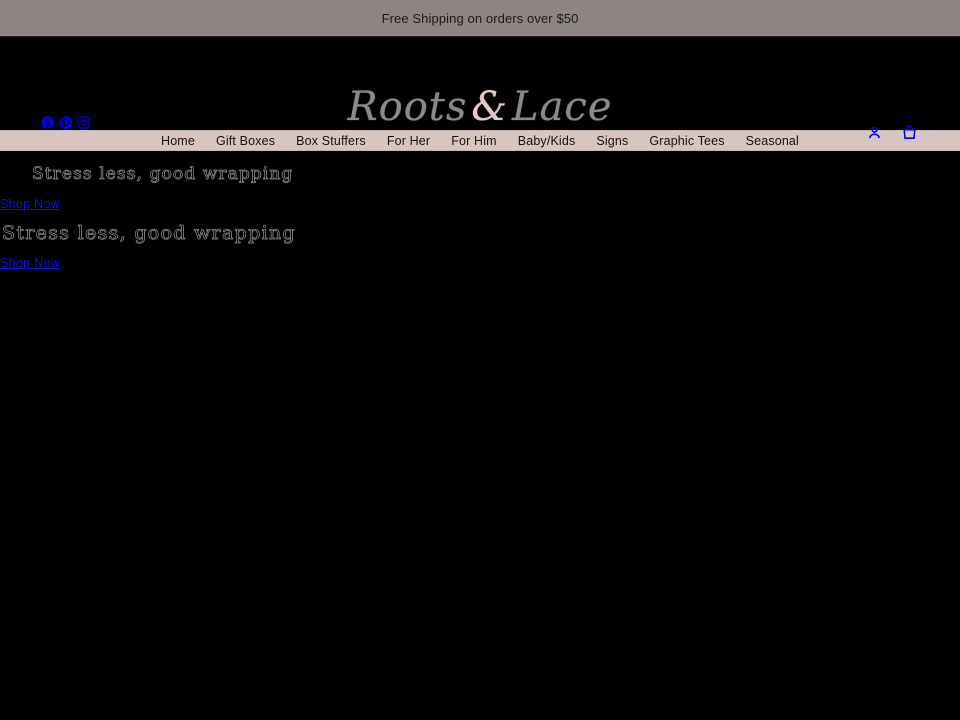 The height and width of the screenshot is (720, 960). I want to click on logo-container: Roots & Lace, so click(480, 107).